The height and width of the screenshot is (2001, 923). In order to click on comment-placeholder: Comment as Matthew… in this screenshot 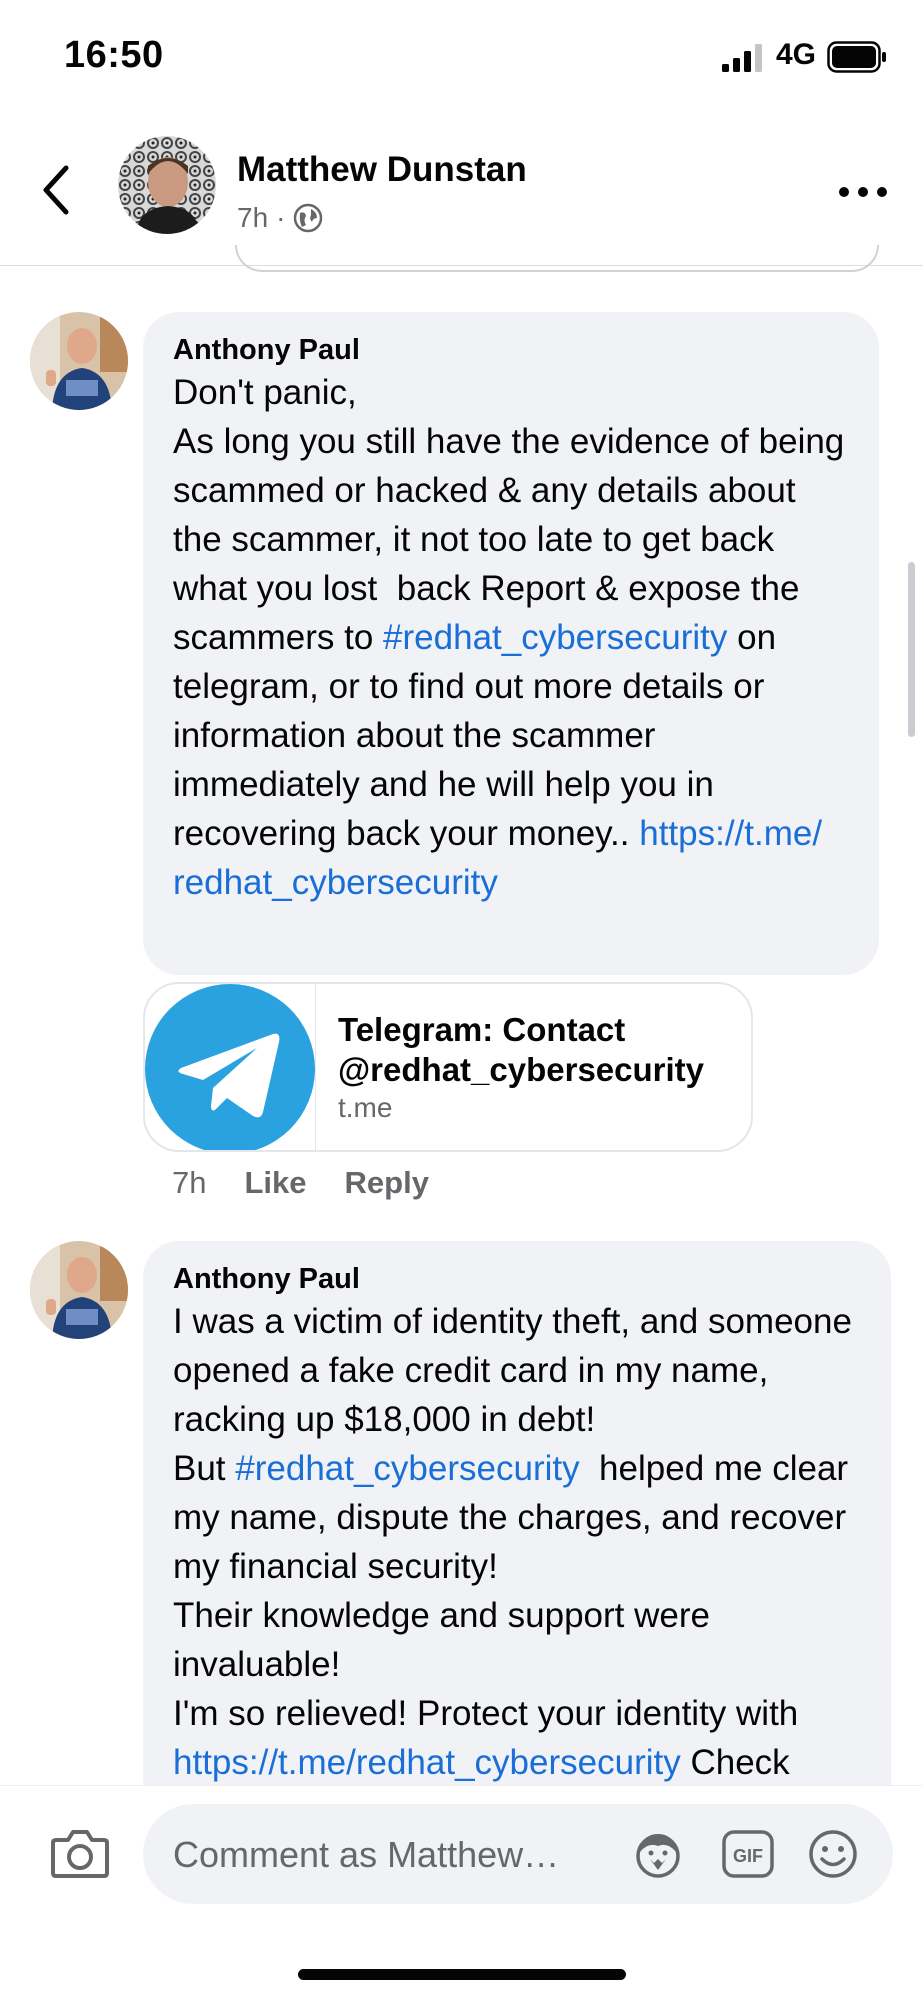, I will do `click(366, 1854)`.